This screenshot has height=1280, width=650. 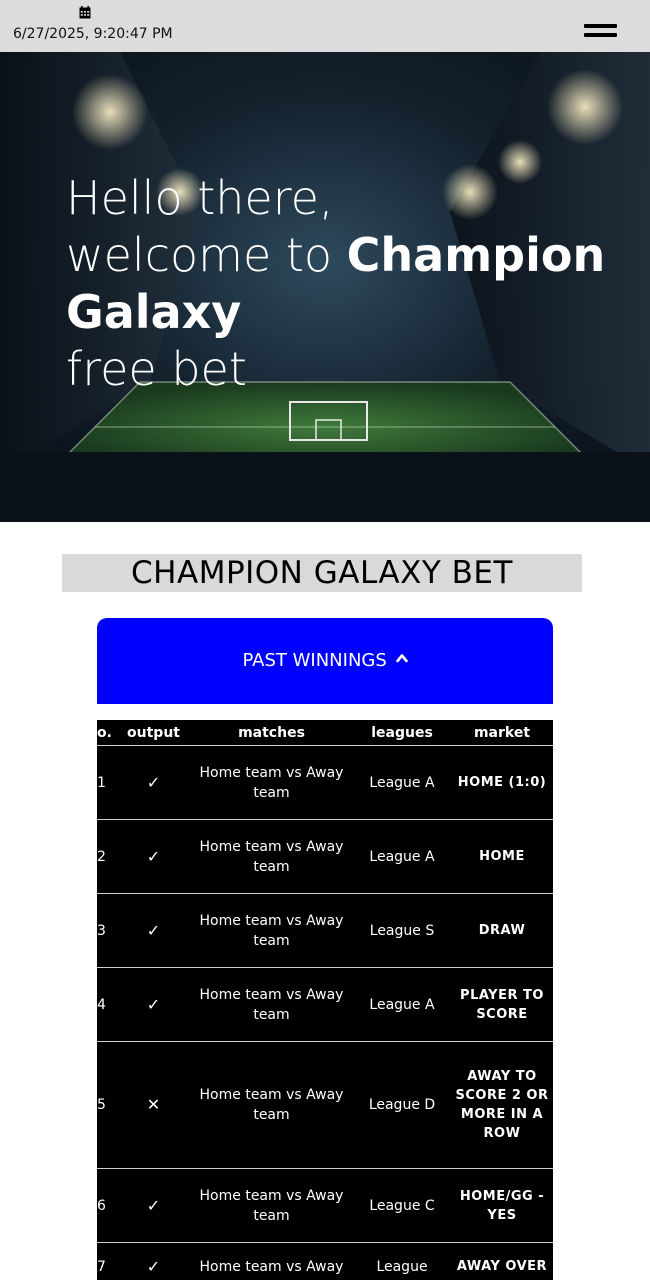 I want to click on past-winnings-label: PAST WINNINGS, so click(x=314, y=660).